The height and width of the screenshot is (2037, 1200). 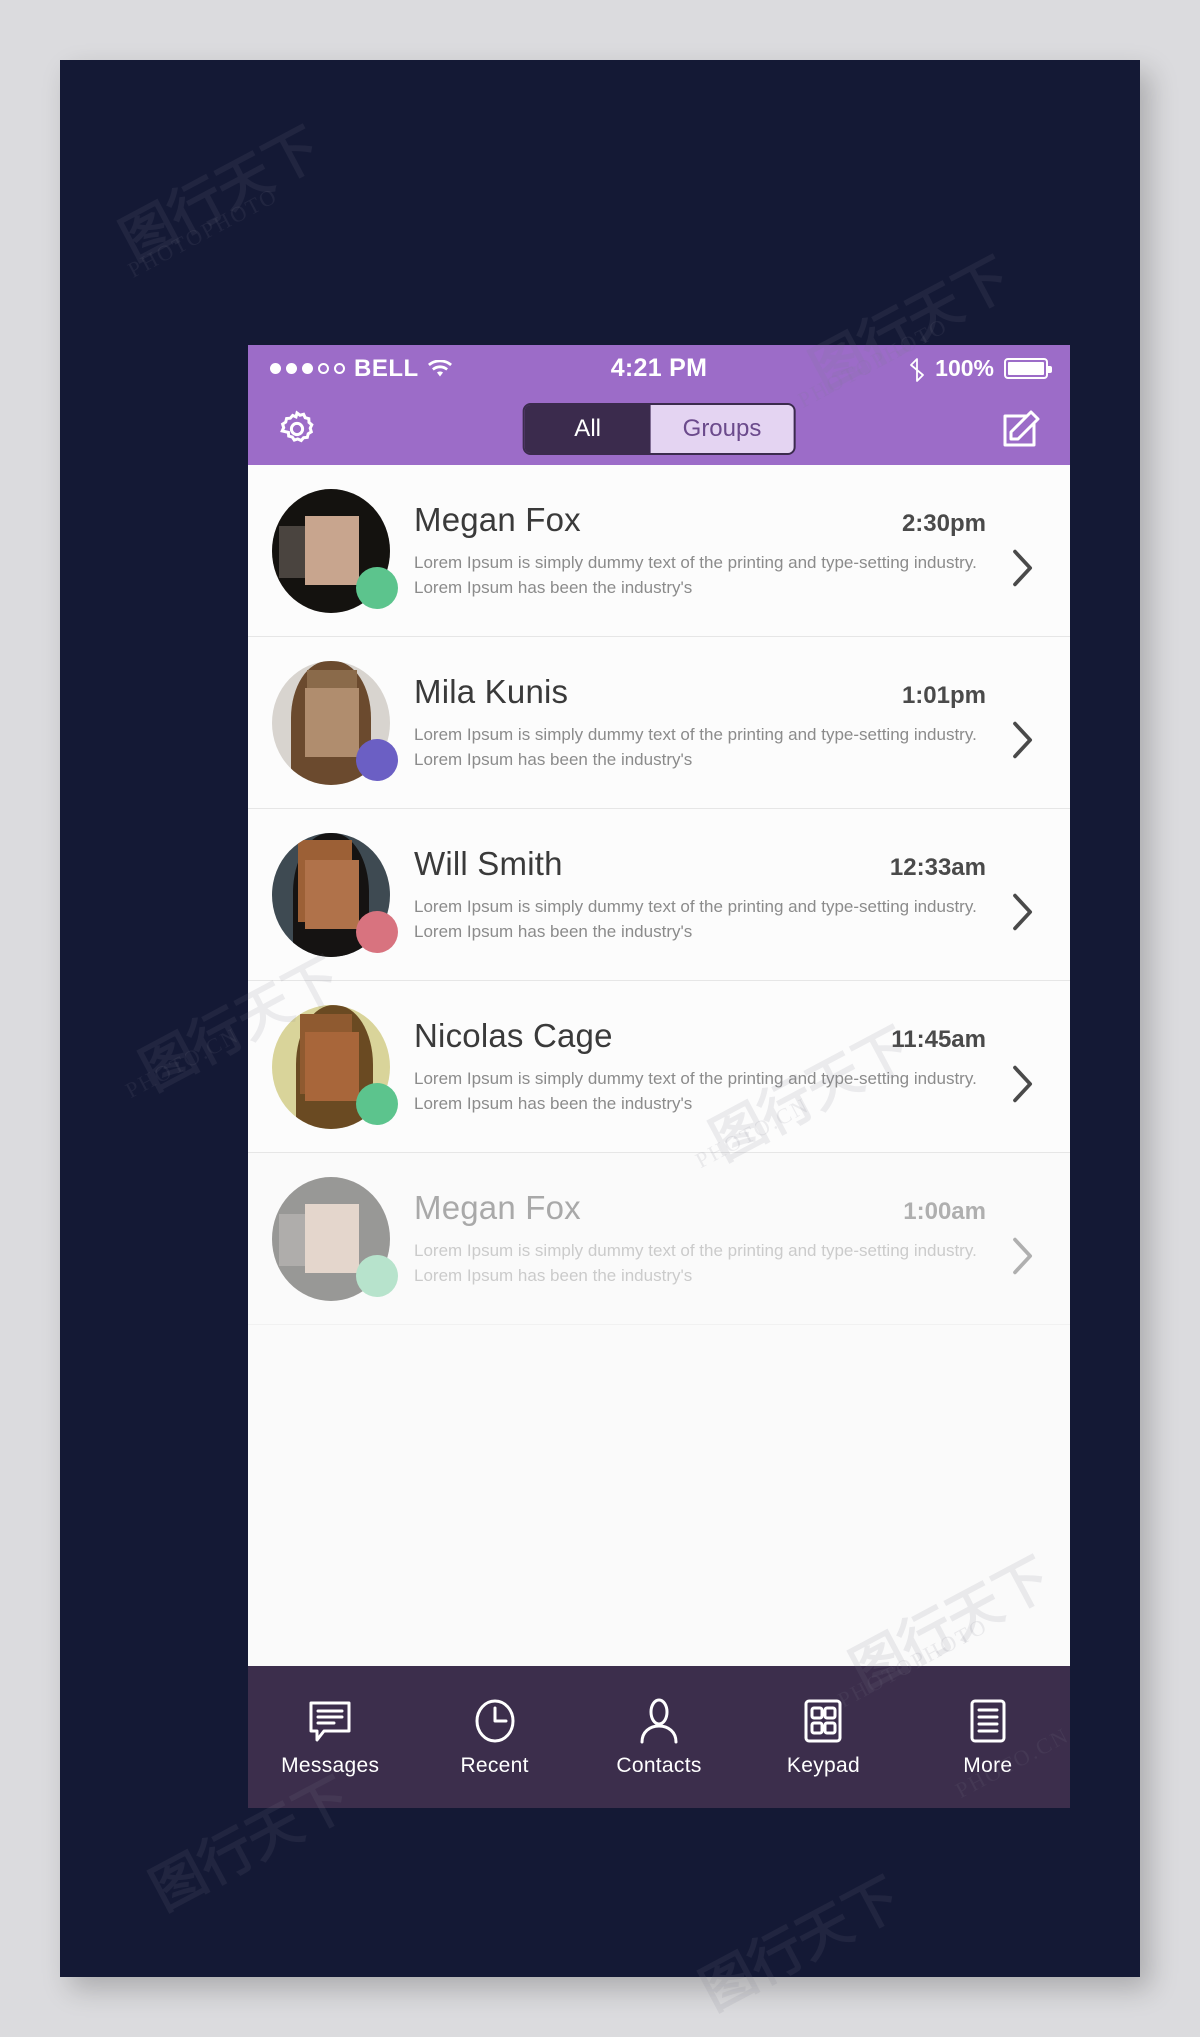 What do you see at coordinates (943, 524) in the screenshot?
I see `message-time: 2:30pm` at bounding box center [943, 524].